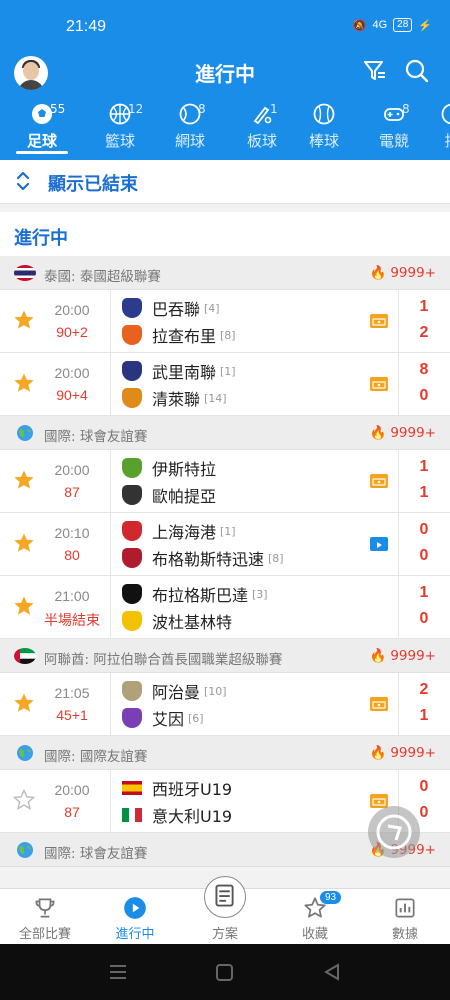  I want to click on tab-esports: 8 電競, so click(394, 127).